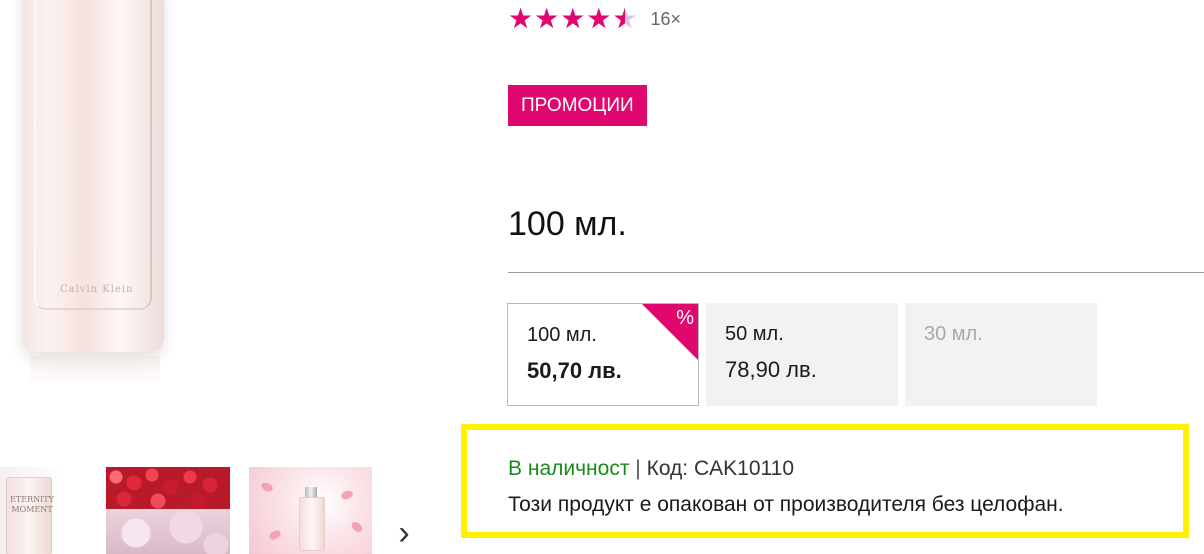  Describe the element at coordinates (567, 224) in the screenshot. I see `selected-volume-title: 100 мл.` at that location.